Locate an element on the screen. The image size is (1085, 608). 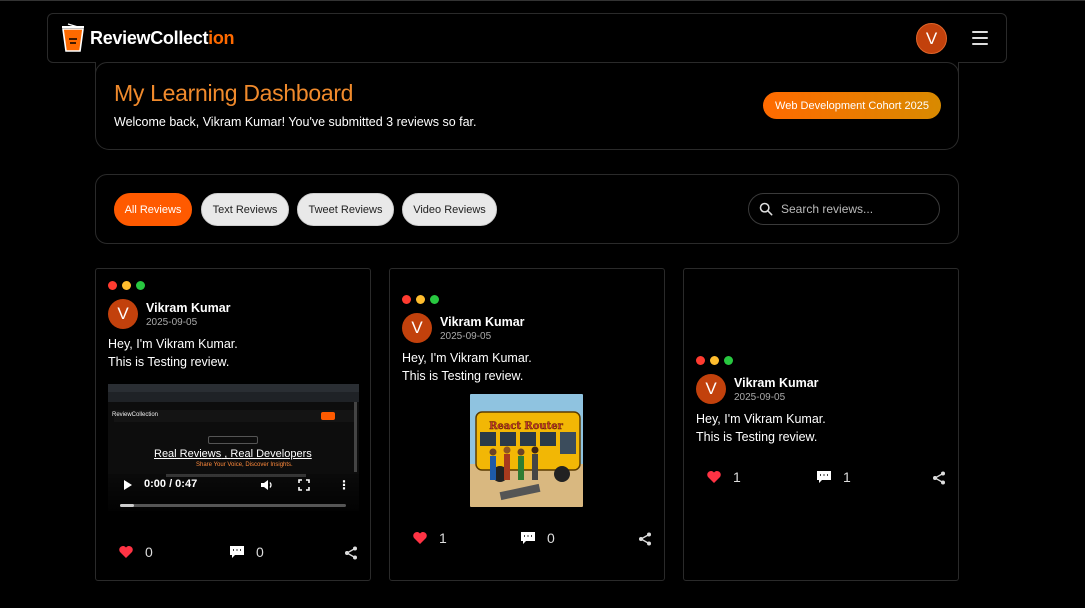
video-headline-a: Real Reviews is located at coordinates (188, 454).